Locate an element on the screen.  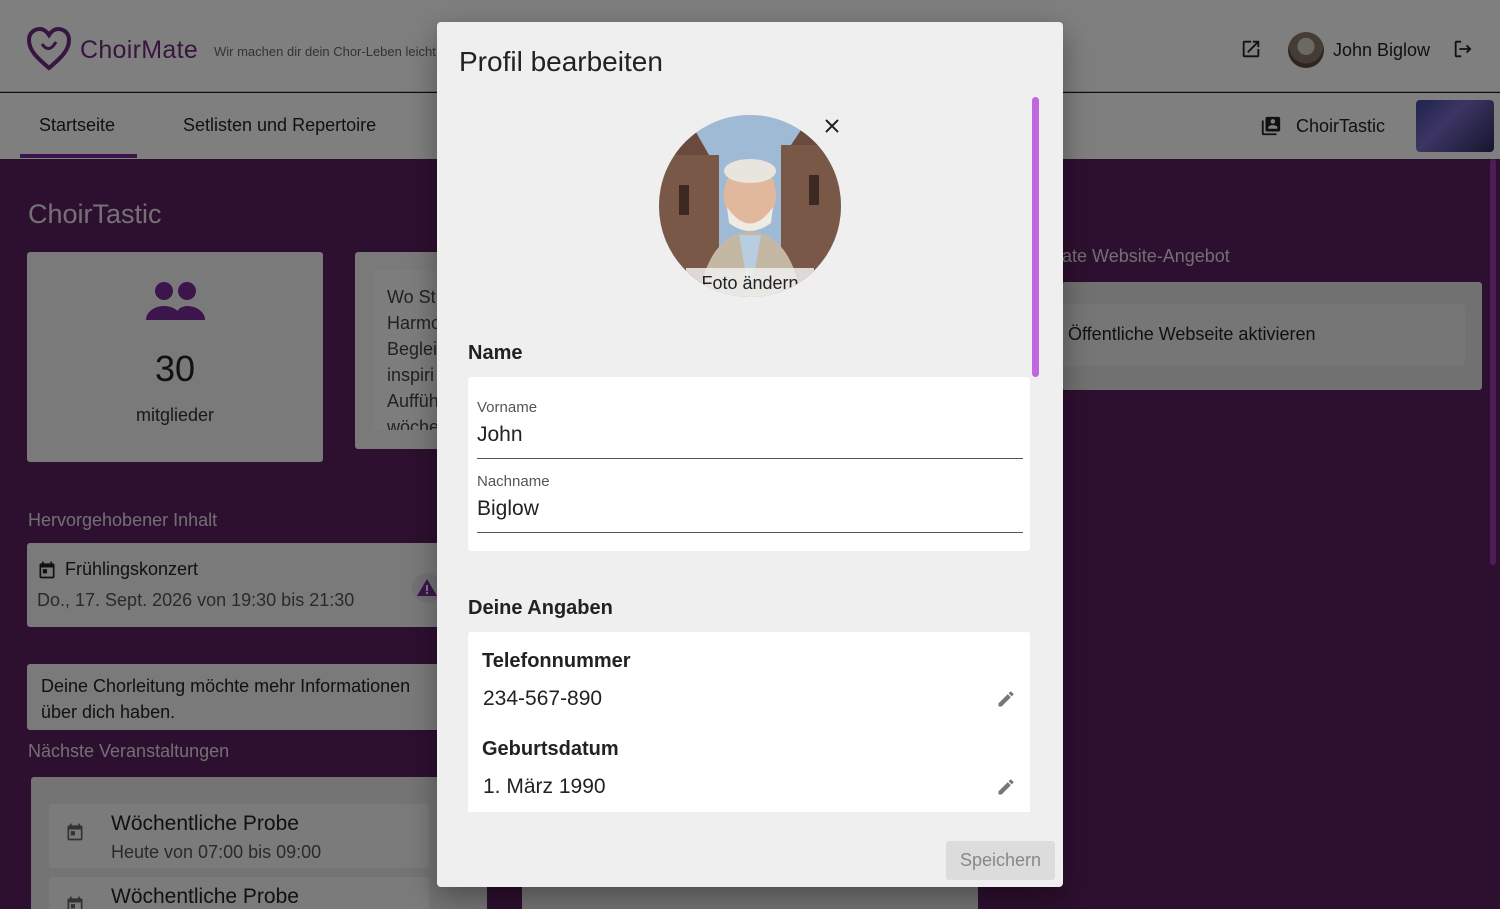
last-name-field: Nachname Biglow is located at coordinates (750, 497).